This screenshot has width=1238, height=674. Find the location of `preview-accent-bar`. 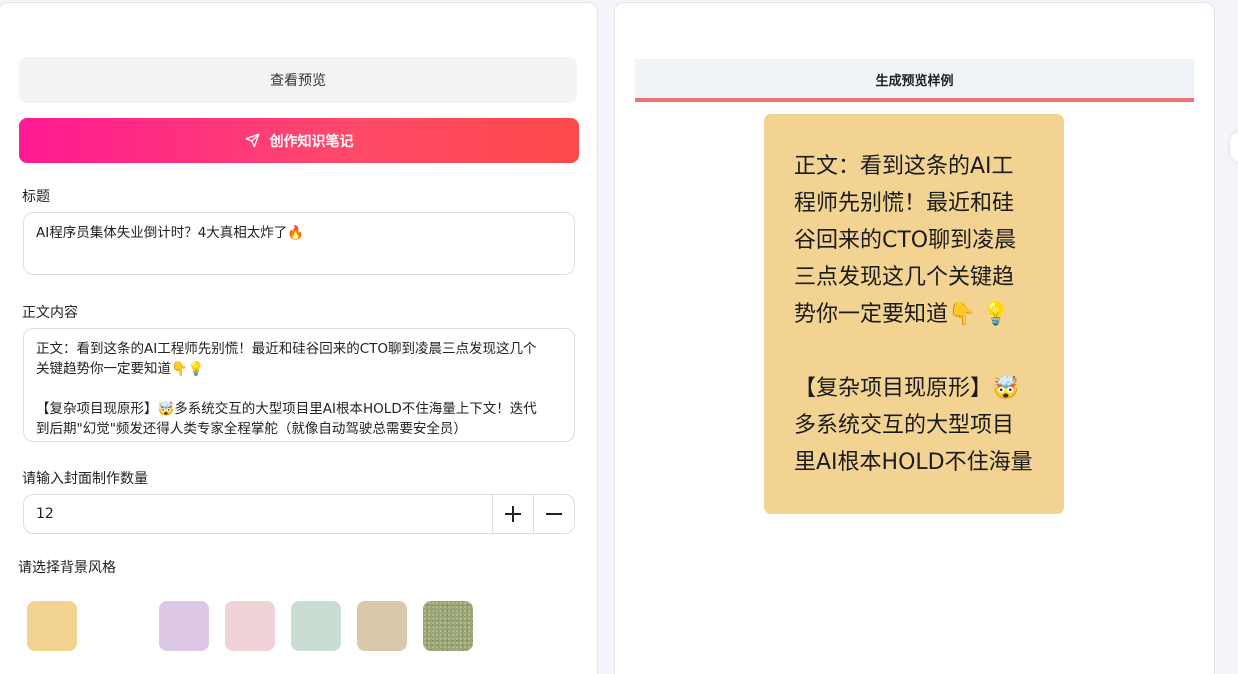

preview-accent-bar is located at coordinates (914, 100).